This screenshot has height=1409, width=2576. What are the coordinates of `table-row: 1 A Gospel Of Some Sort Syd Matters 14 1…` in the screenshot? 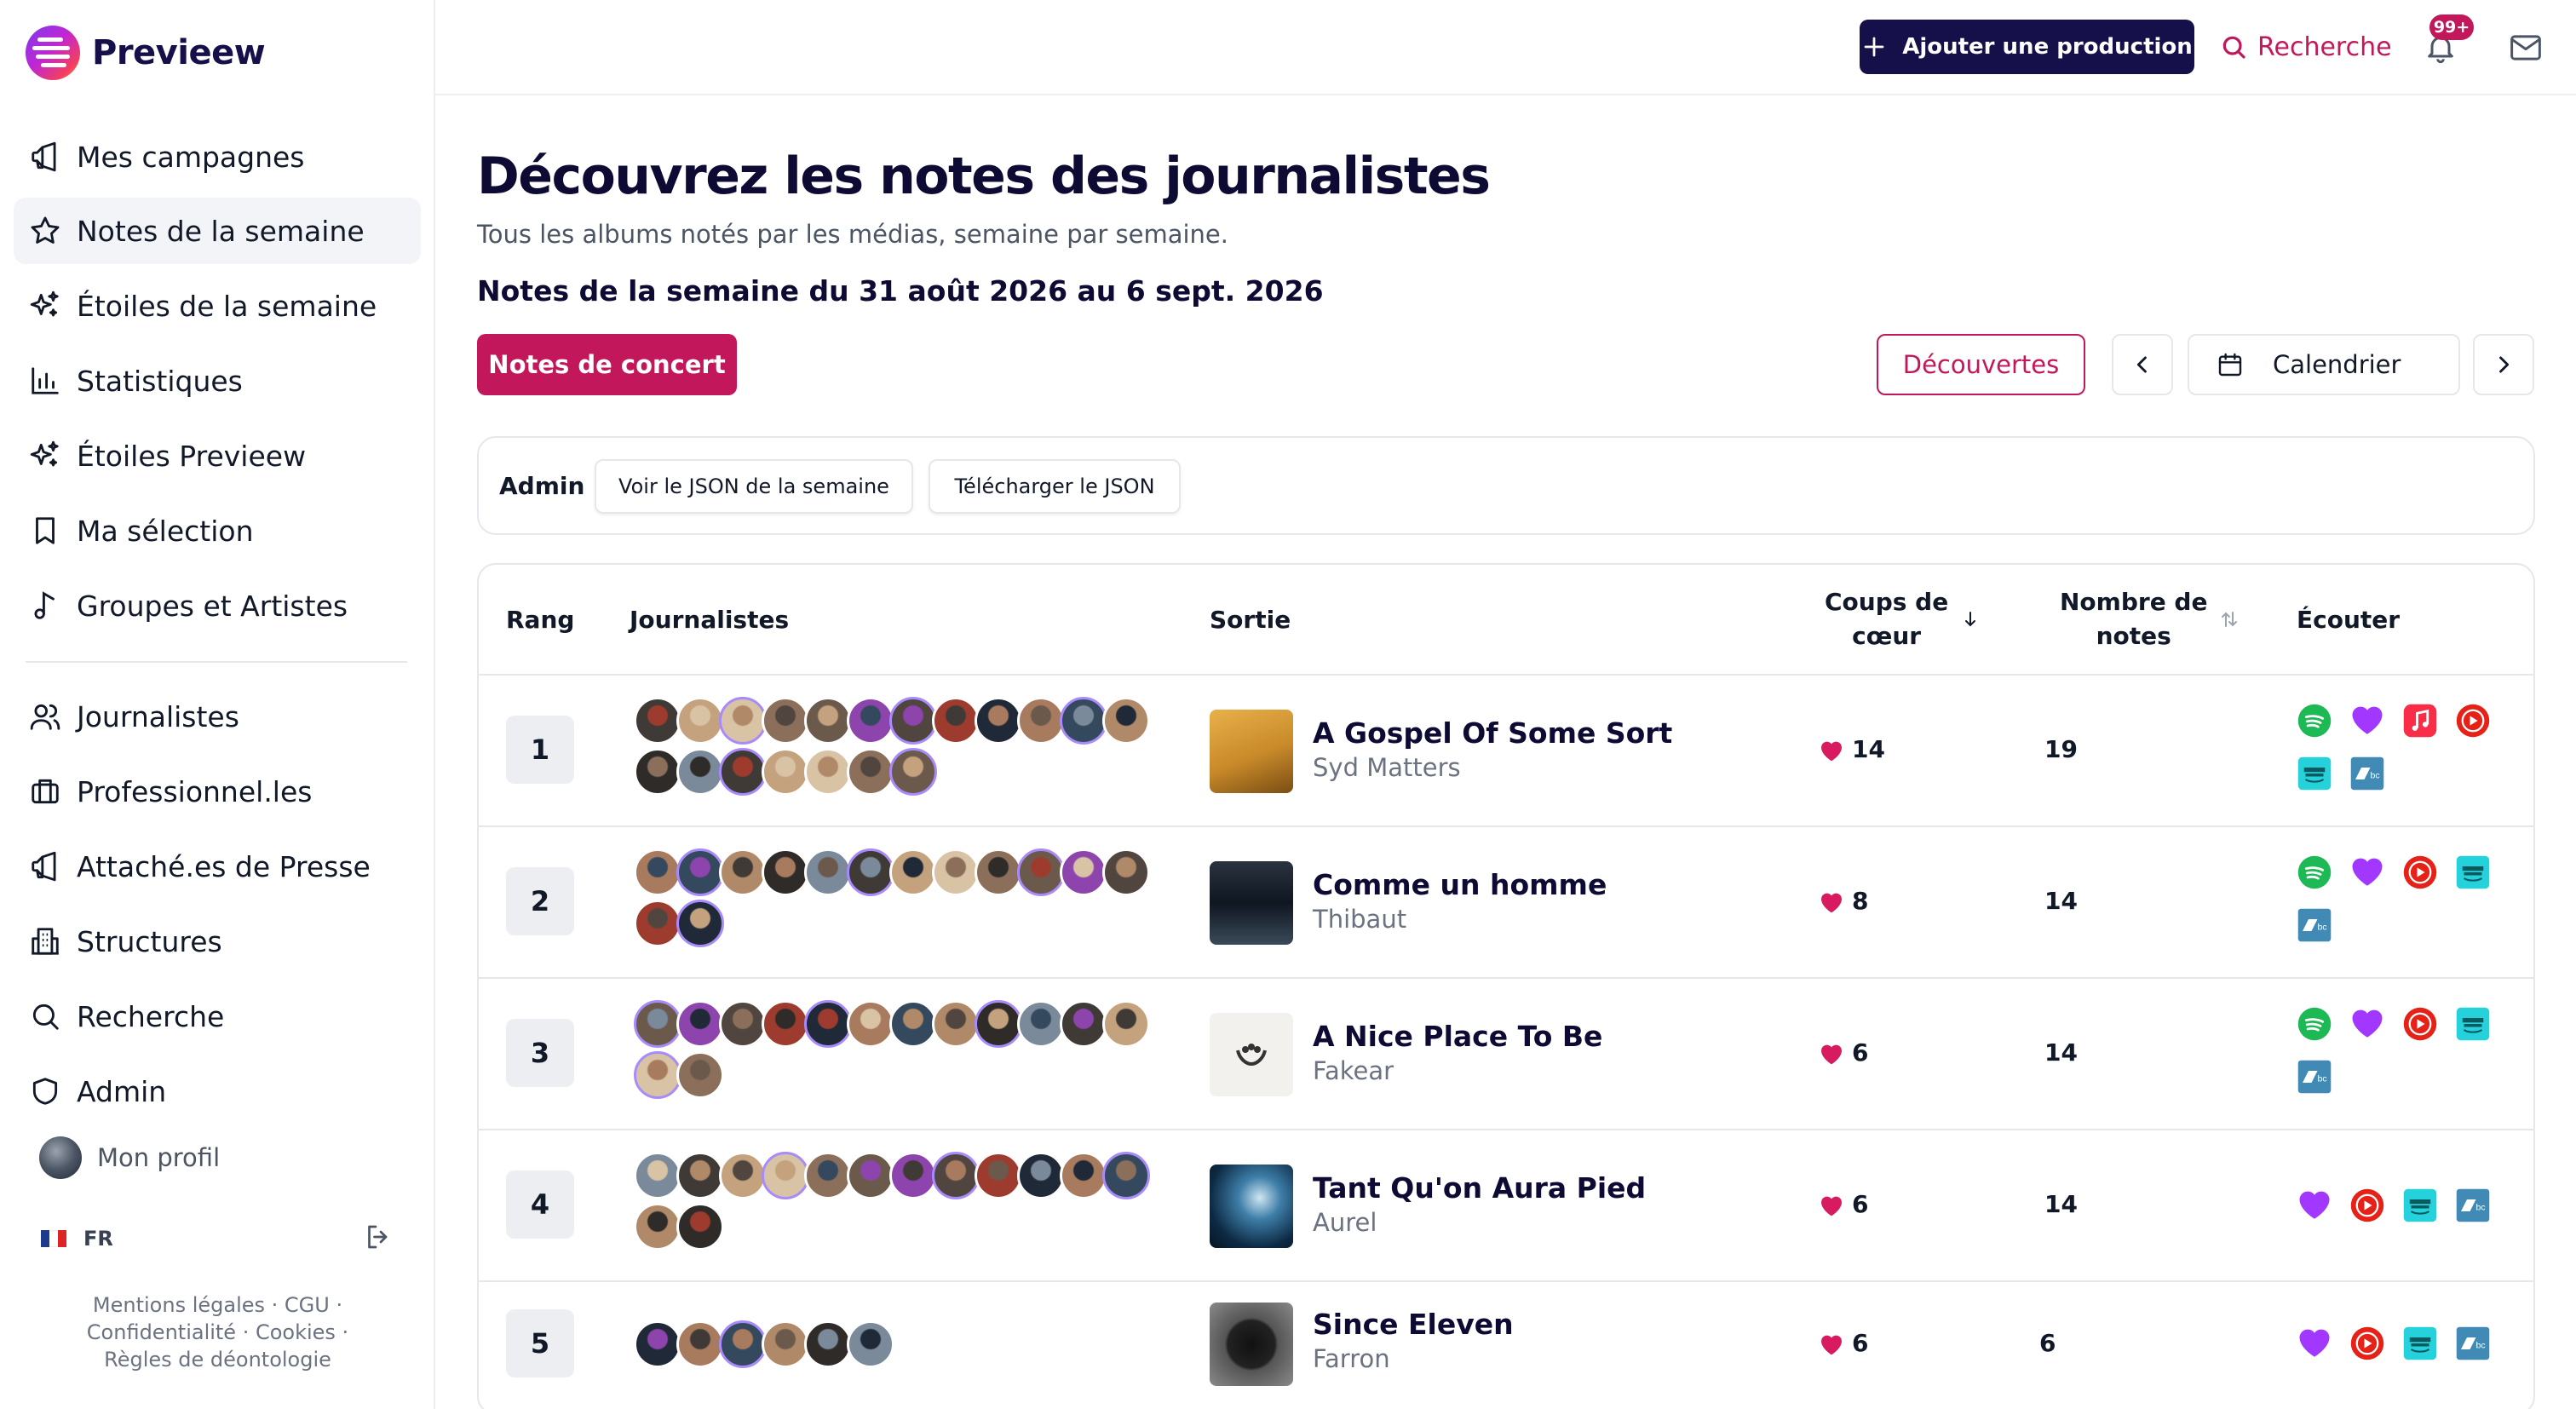 It's located at (1506, 749).